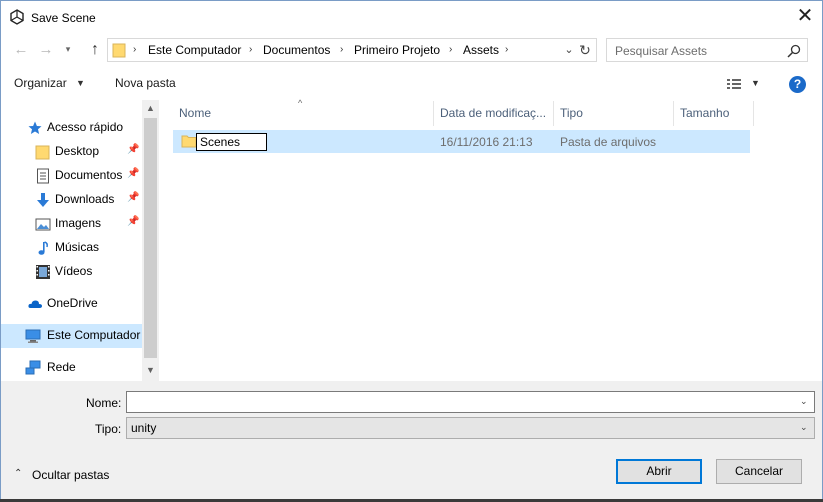 Image resolution: width=823 pixels, height=502 pixels. Describe the element at coordinates (77, 247) in the screenshot. I see `sidebar-item-label: Músicas` at that location.